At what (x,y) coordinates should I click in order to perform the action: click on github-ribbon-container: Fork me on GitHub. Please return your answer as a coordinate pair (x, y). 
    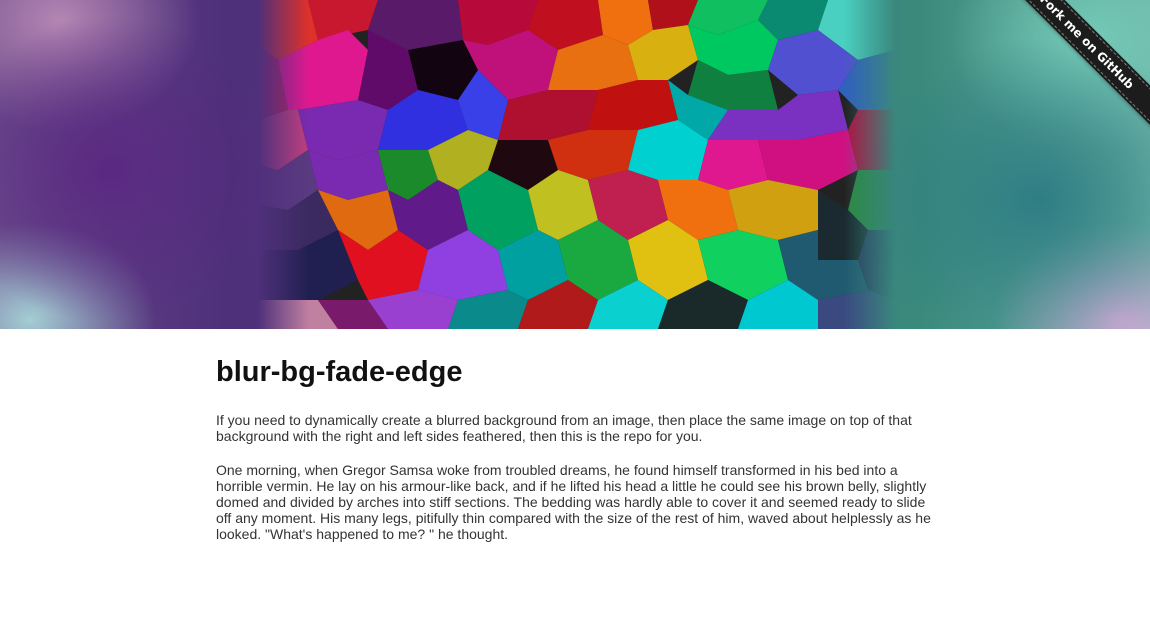
    Looking at the image, I should click on (1075, 75).